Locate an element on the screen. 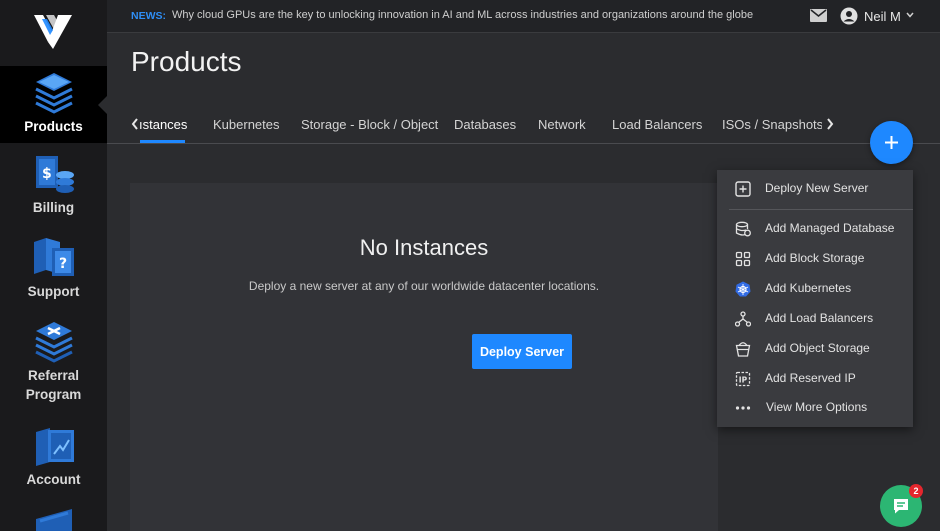  sidebar-item-support: ? Support is located at coordinates (53, 273).